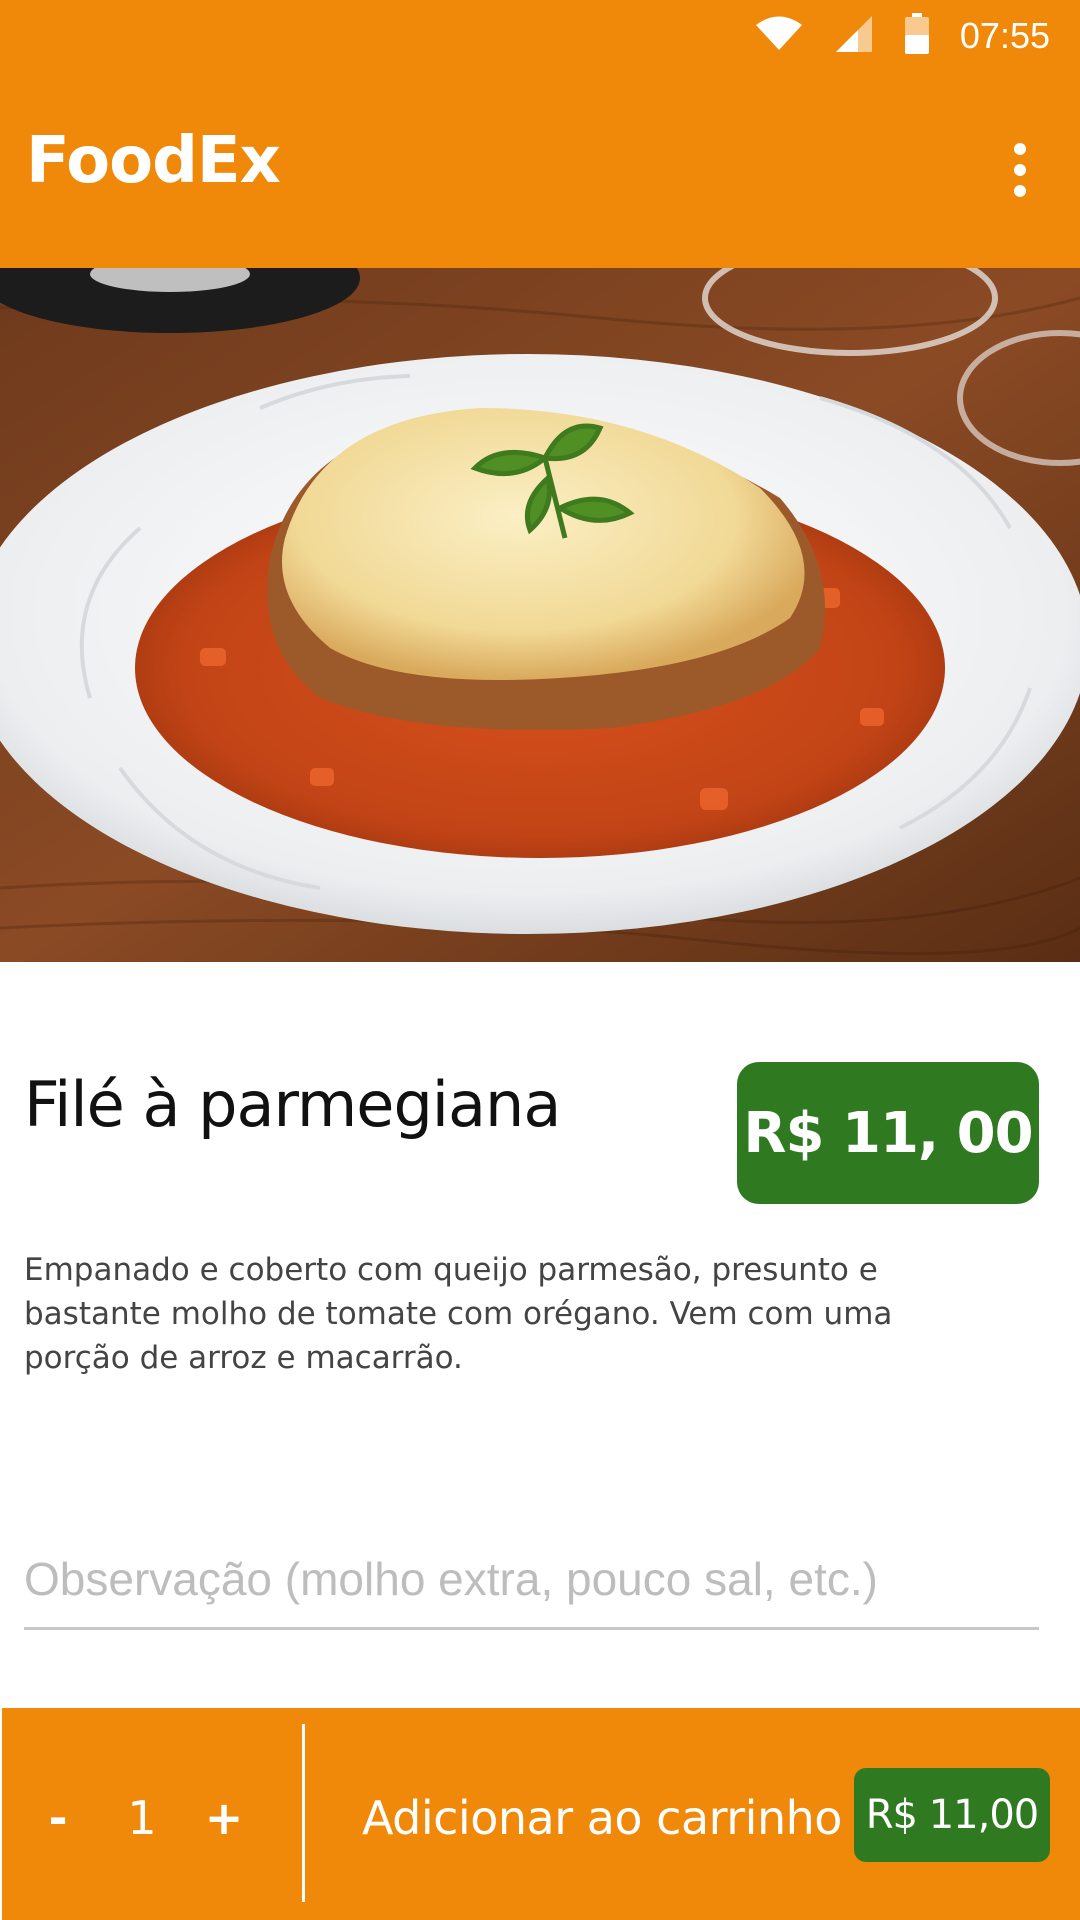  I want to click on quantity-value: 1, so click(142, 1818).